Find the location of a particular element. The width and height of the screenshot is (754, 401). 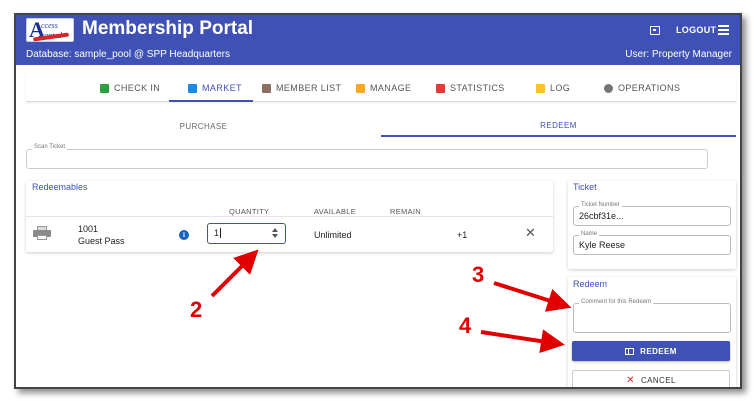

annotation-step-4: 4 is located at coordinates (465, 325).